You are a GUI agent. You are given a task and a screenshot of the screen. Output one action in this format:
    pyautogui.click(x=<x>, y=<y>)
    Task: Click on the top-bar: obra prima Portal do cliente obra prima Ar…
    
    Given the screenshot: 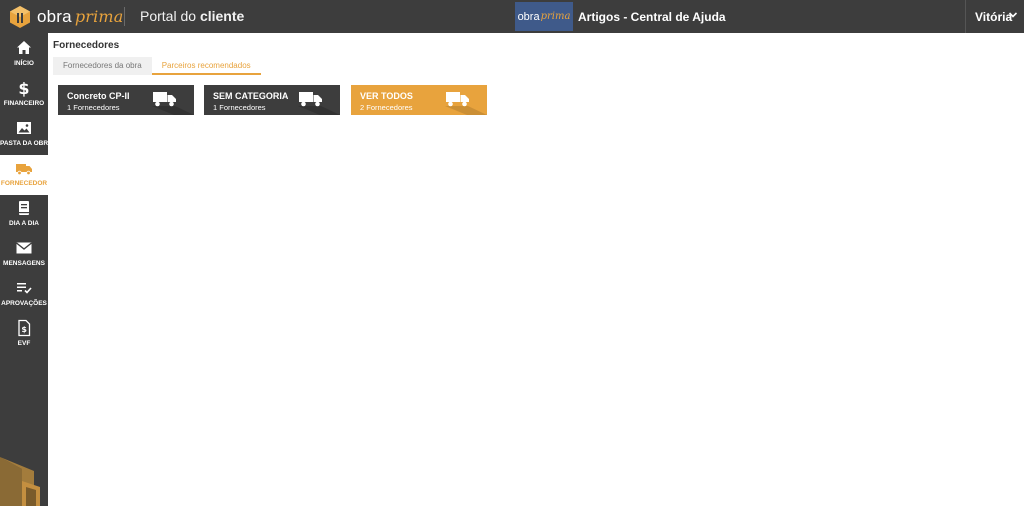 What is the action you would take?
    pyautogui.click(x=512, y=16)
    